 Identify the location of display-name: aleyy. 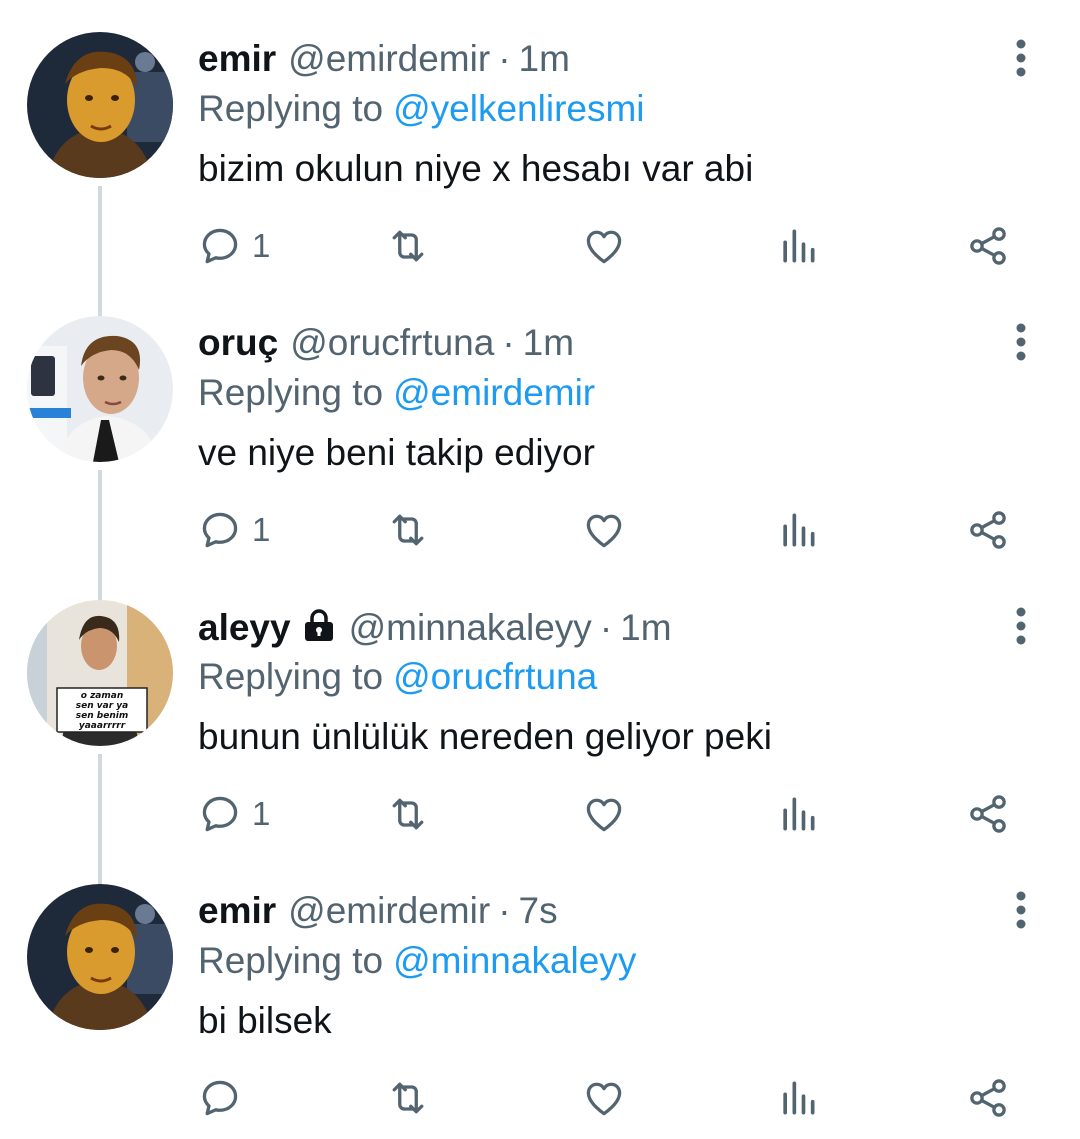
(244, 628).